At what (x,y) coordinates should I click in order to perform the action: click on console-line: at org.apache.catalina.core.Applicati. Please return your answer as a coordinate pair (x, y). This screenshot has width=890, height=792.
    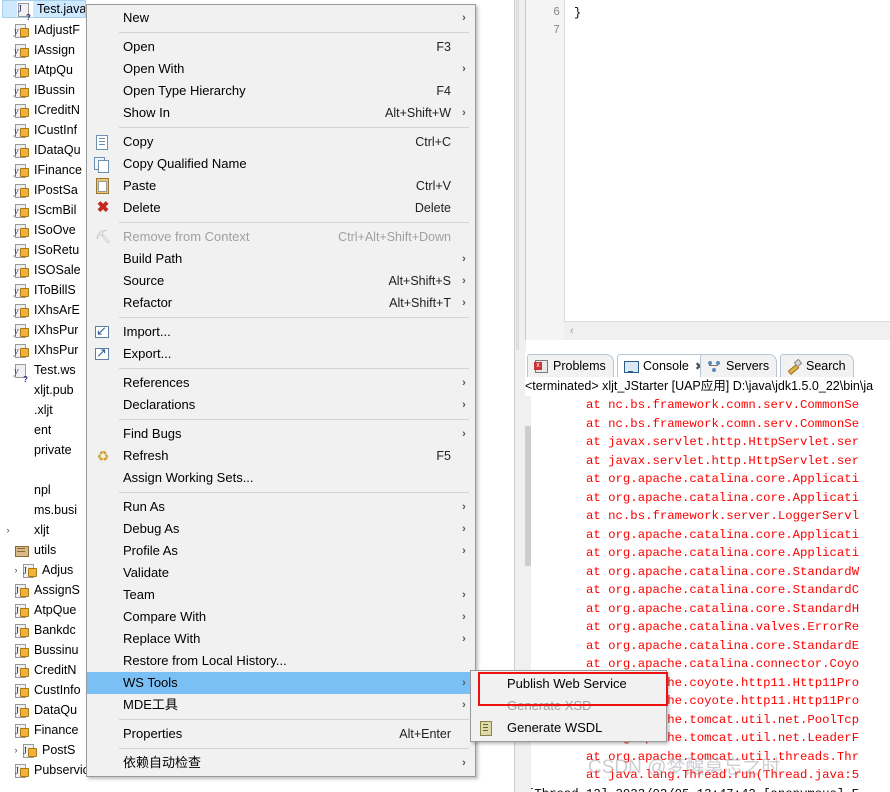
    Looking at the image, I should click on (693, 553).